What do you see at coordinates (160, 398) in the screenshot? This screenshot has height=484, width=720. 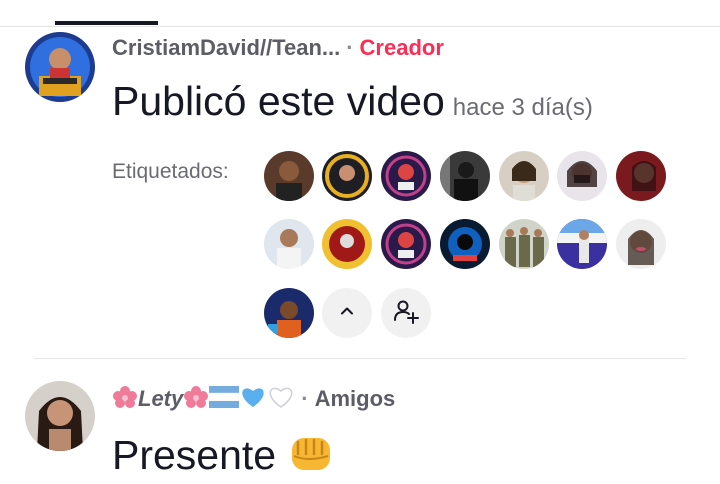 I see `comment-author-name: Lety` at bounding box center [160, 398].